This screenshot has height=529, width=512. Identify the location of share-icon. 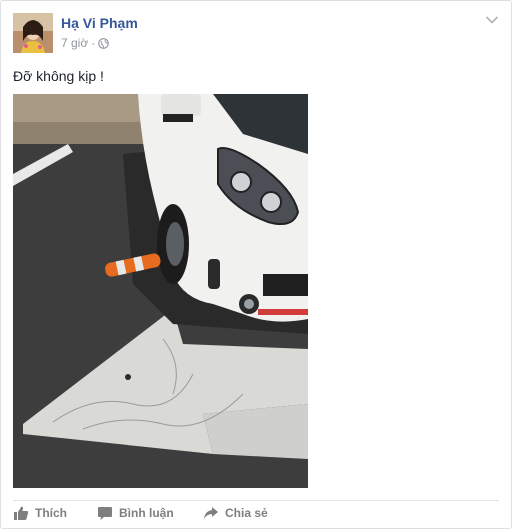
(211, 513).